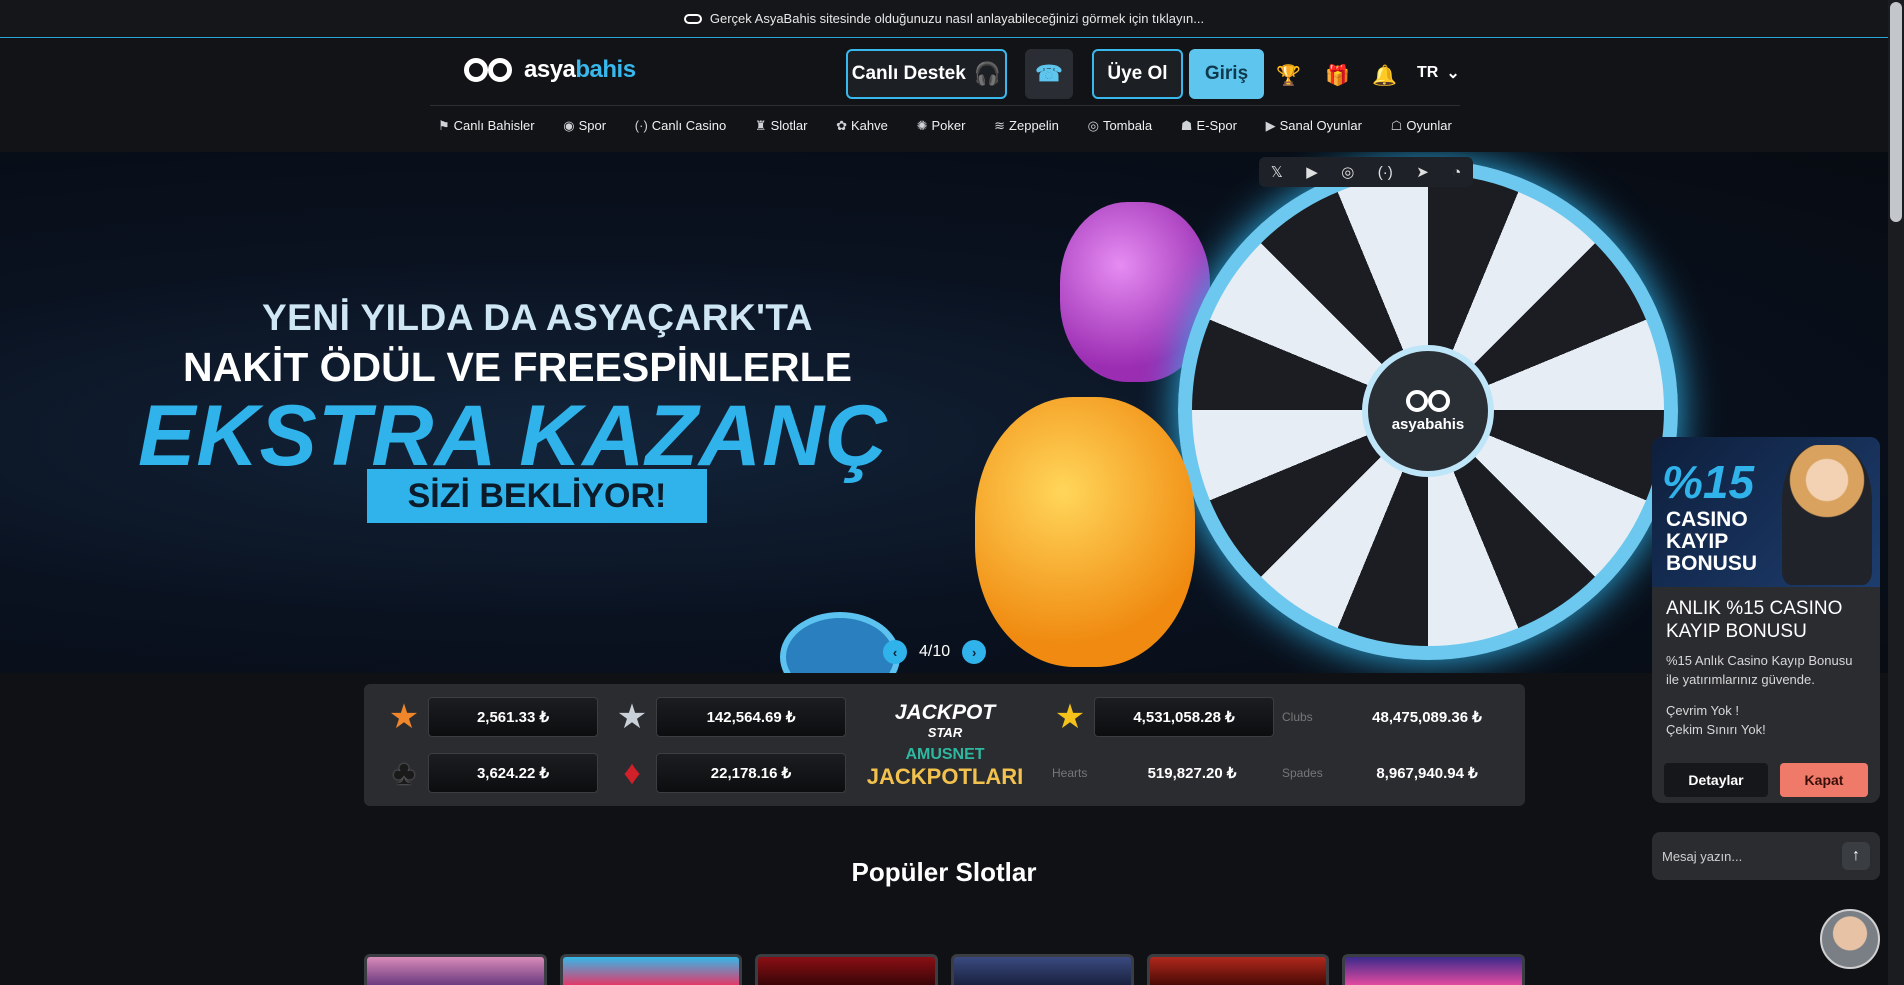 The width and height of the screenshot is (1904, 985). What do you see at coordinates (1026, 126) in the screenshot?
I see `nav-item-zeppelin: ≋ Zeppelin` at bounding box center [1026, 126].